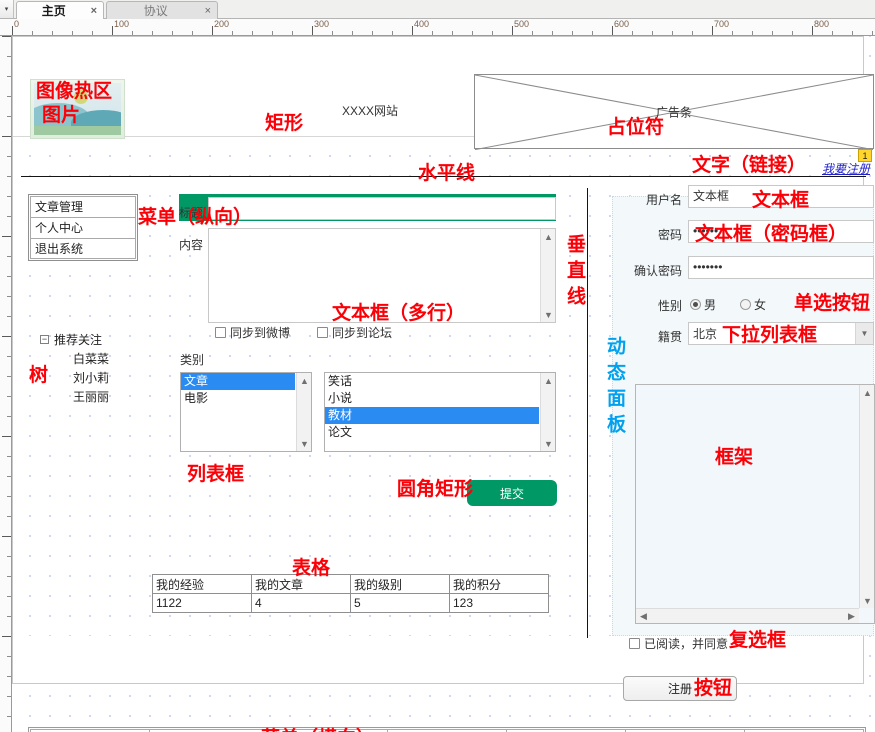 The image size is (875, 732). Describe the element at coordinates (83, 206) in the screenshot. I see `menu-item-article-manage: 文章管理` at that location.